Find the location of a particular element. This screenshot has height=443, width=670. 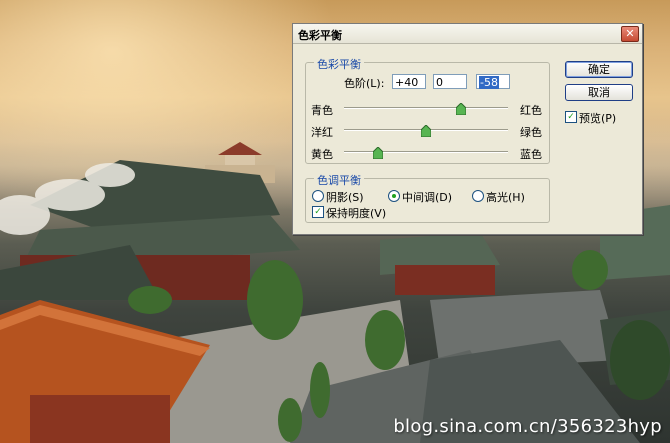

highlights-radio is located at coordinates (478, 196).